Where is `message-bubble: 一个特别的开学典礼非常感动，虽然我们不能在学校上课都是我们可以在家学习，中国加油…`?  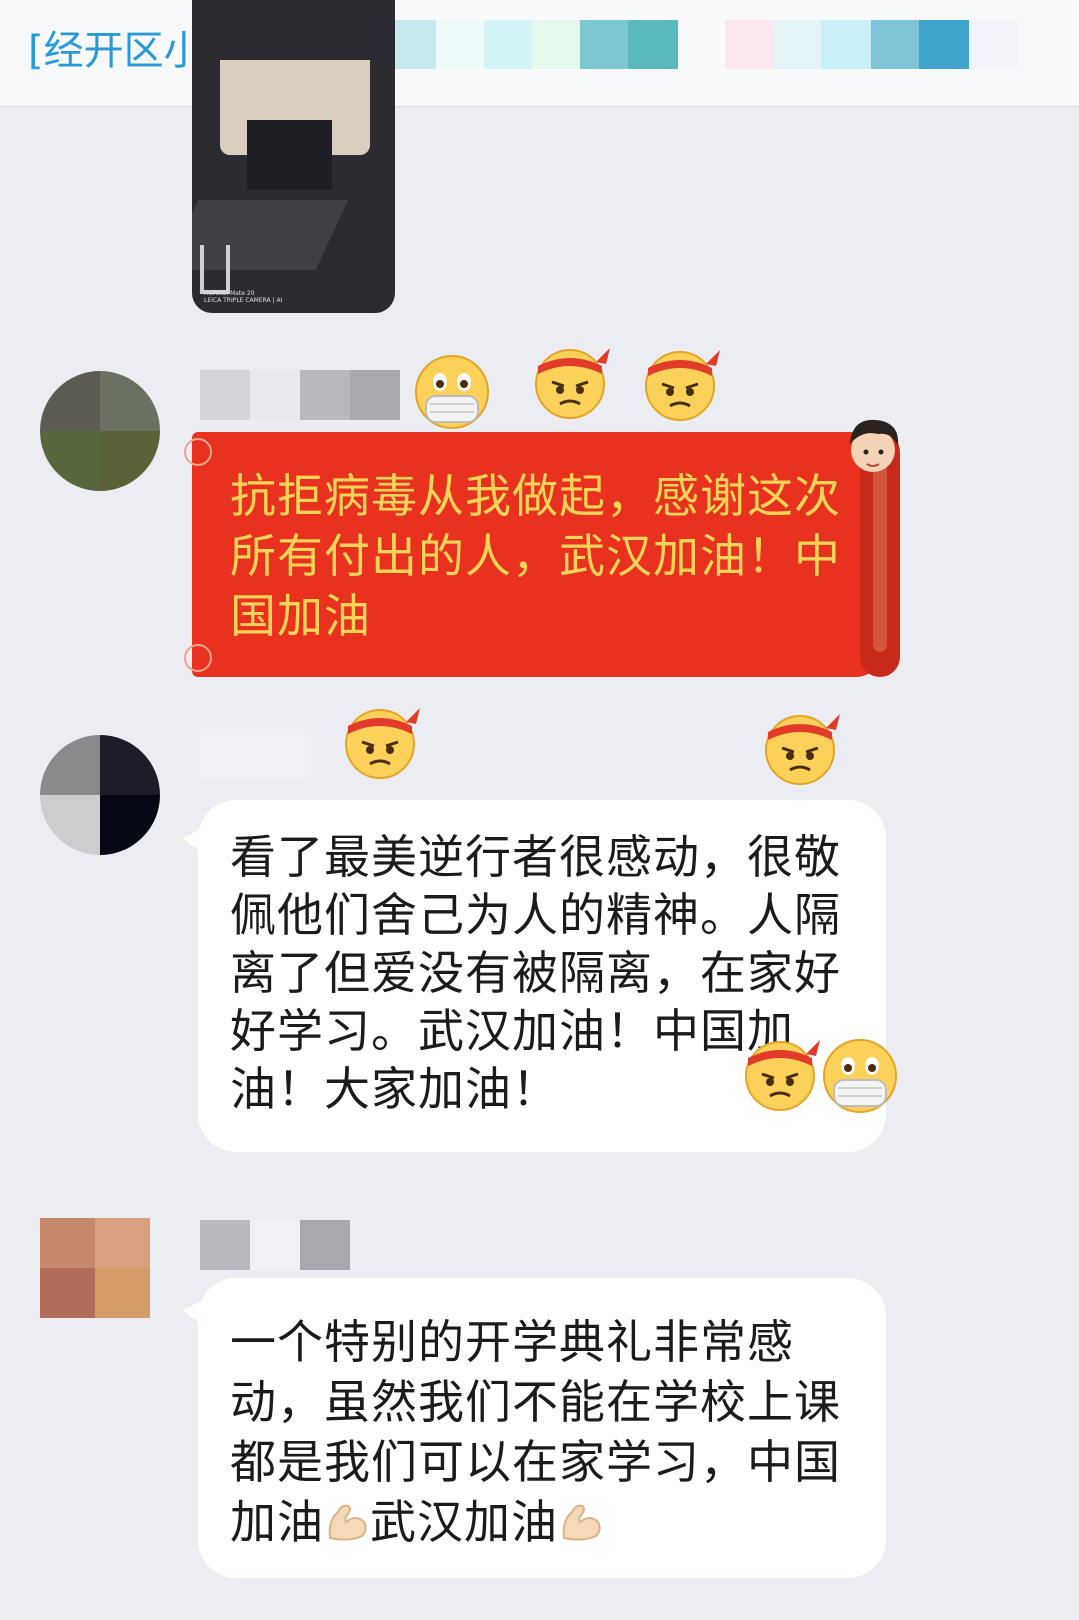
message-bubble: 一个特别的开学典礼非常感动，虽然我们不能在学校上课都是我们可以在家学习，中国加油… is located at coordinates (542, 1428).